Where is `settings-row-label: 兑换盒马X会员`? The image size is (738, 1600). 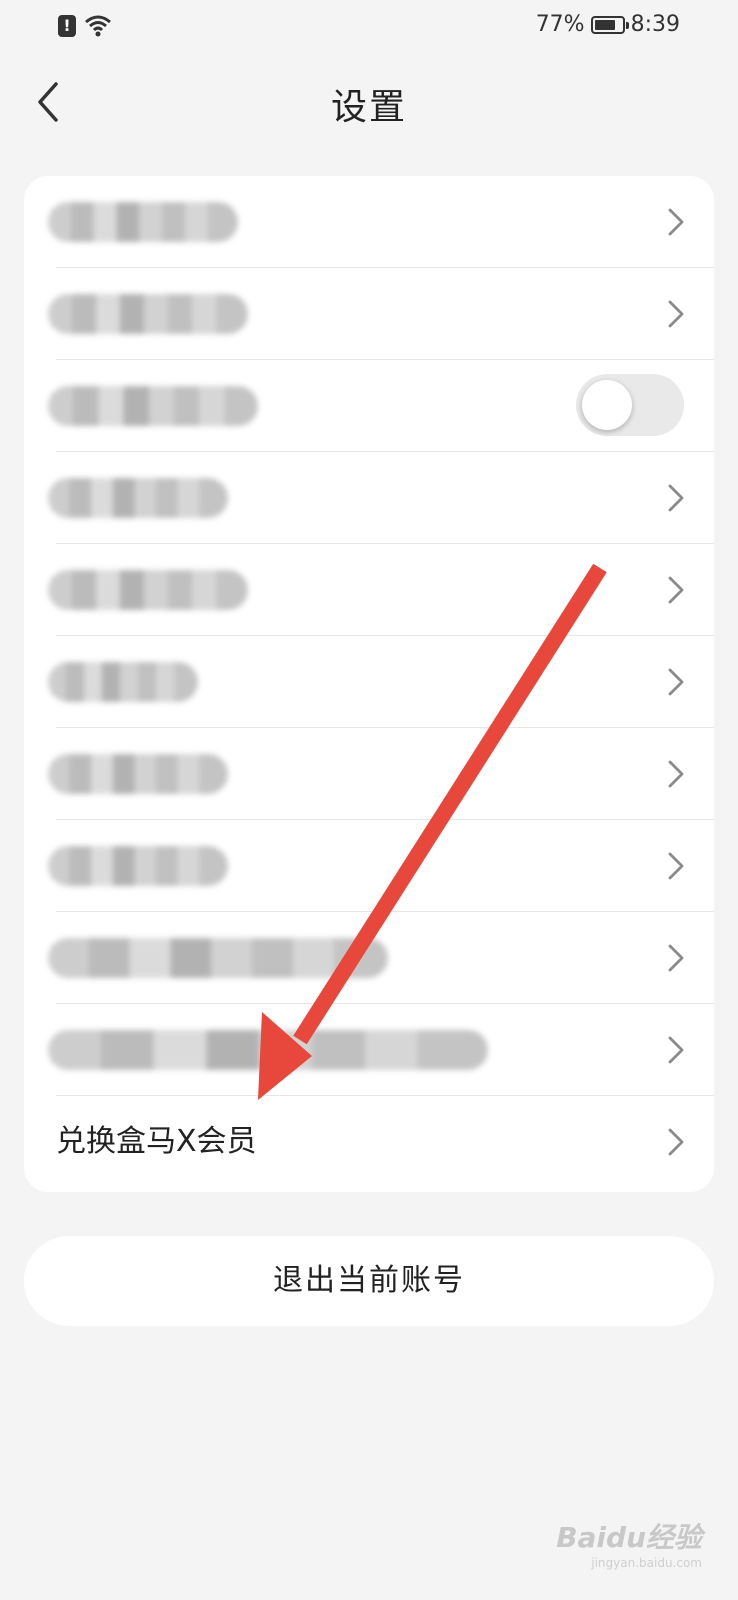 settings-row-label: 兑换盒马X会员 is located at coordinates (156, 1141).